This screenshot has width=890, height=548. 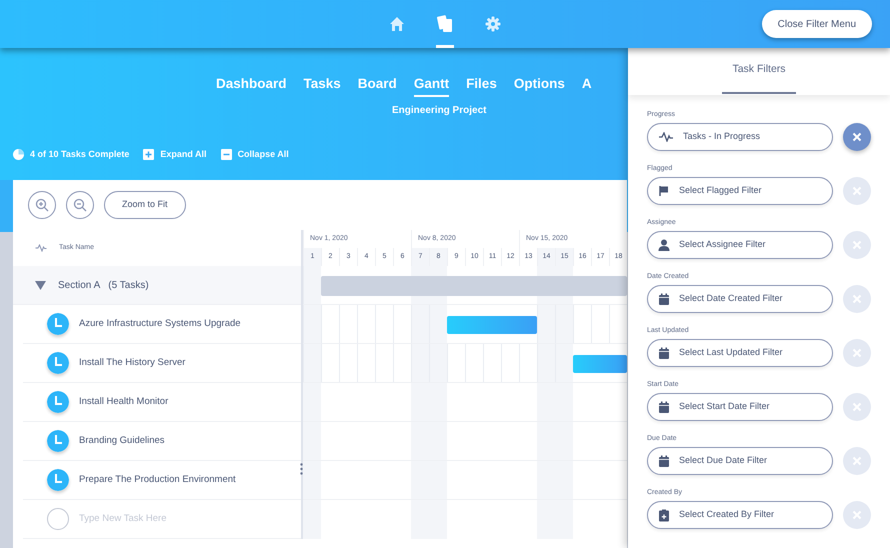 What do you see at coordinates (664, 191) in the screenshot?
I see `flag-icon` at bounding box center [664, 191].